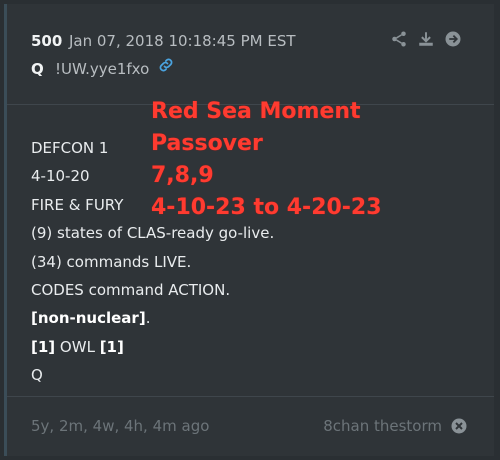 The image size is (500, 460). I want to click on post-source: 8chan thestorm, so click(382, 426).